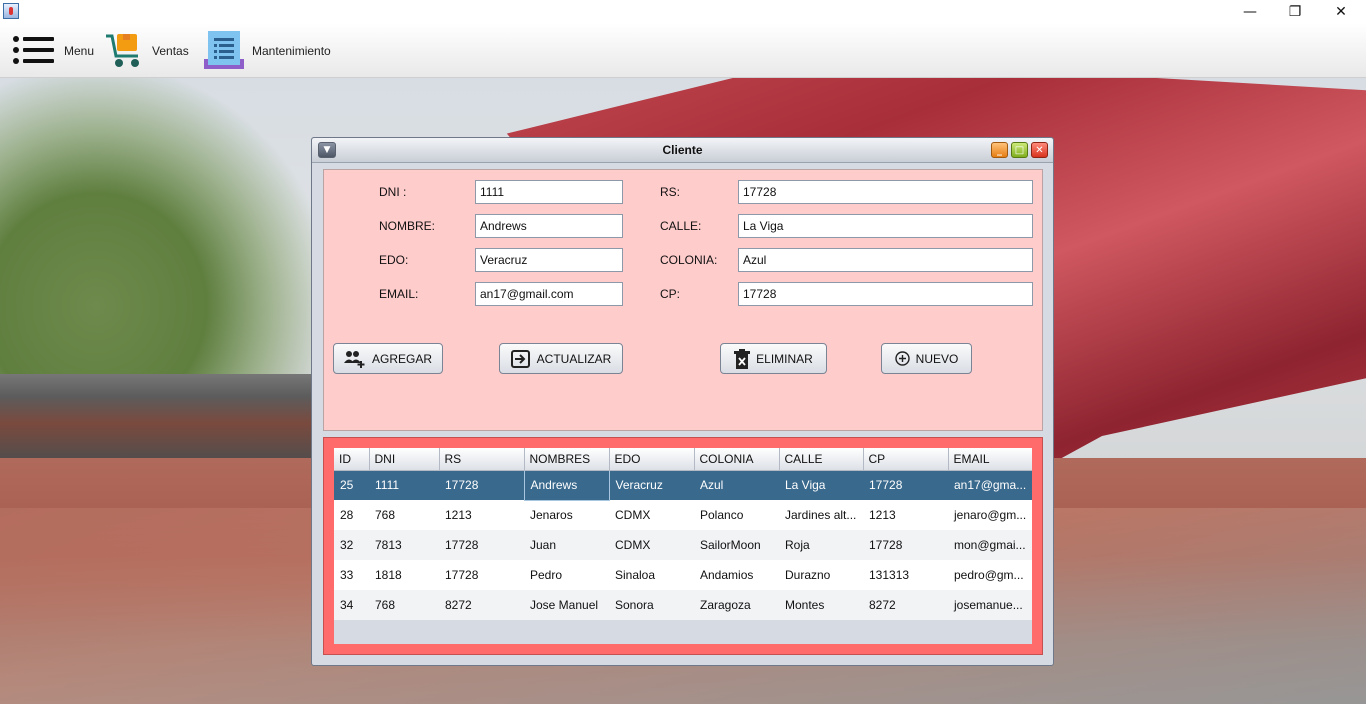  I want to click on agregar-button: AGREGAR, so click(388, 358).